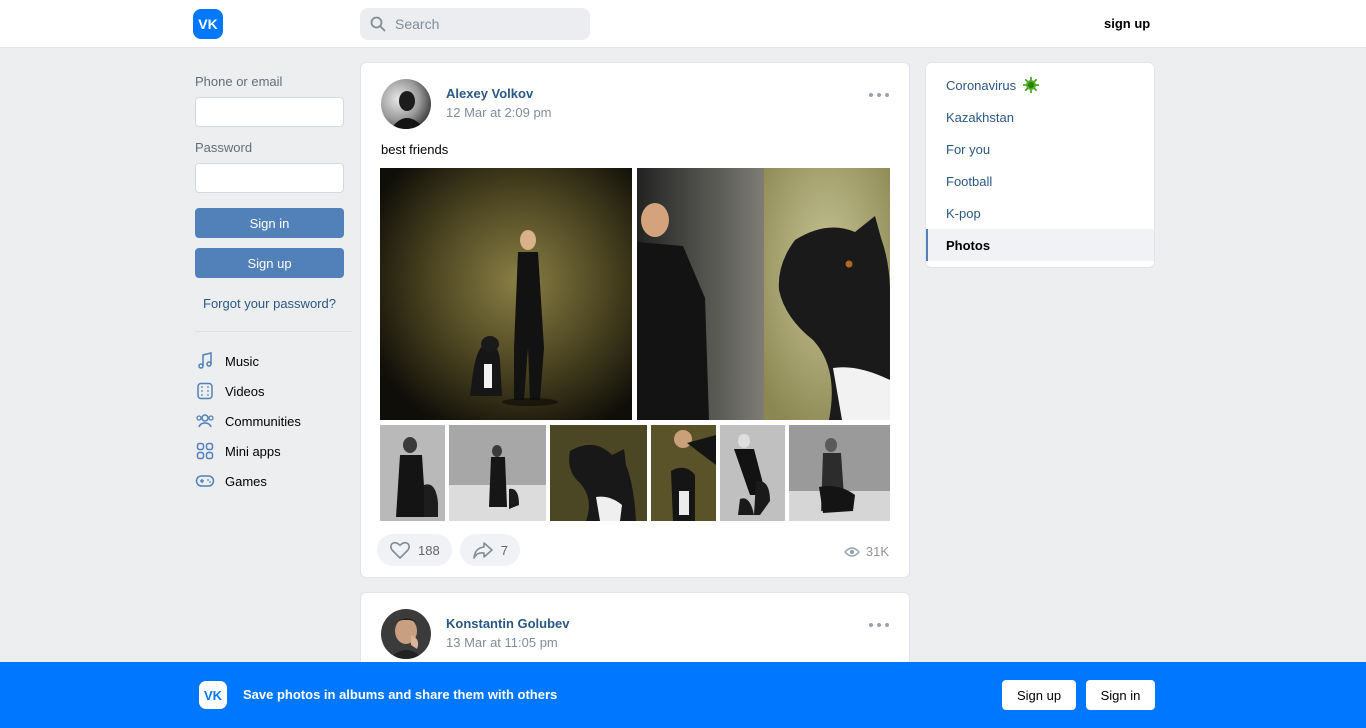 This screenshot has height=728, width=1366. What do you see at coordinates (269, 263) in the screenshot?
I see `sign-up-button: Sign up` at bounding box center [269, 263].